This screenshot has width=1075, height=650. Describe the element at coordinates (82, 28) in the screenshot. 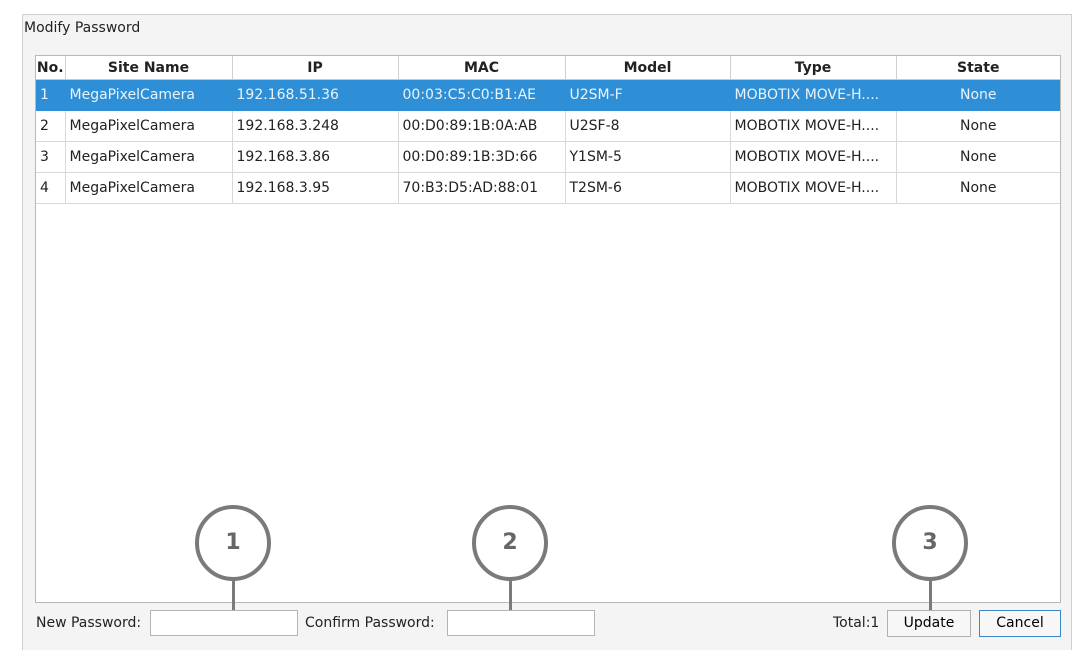

I see `dialog-title: Modify Password` at that location.